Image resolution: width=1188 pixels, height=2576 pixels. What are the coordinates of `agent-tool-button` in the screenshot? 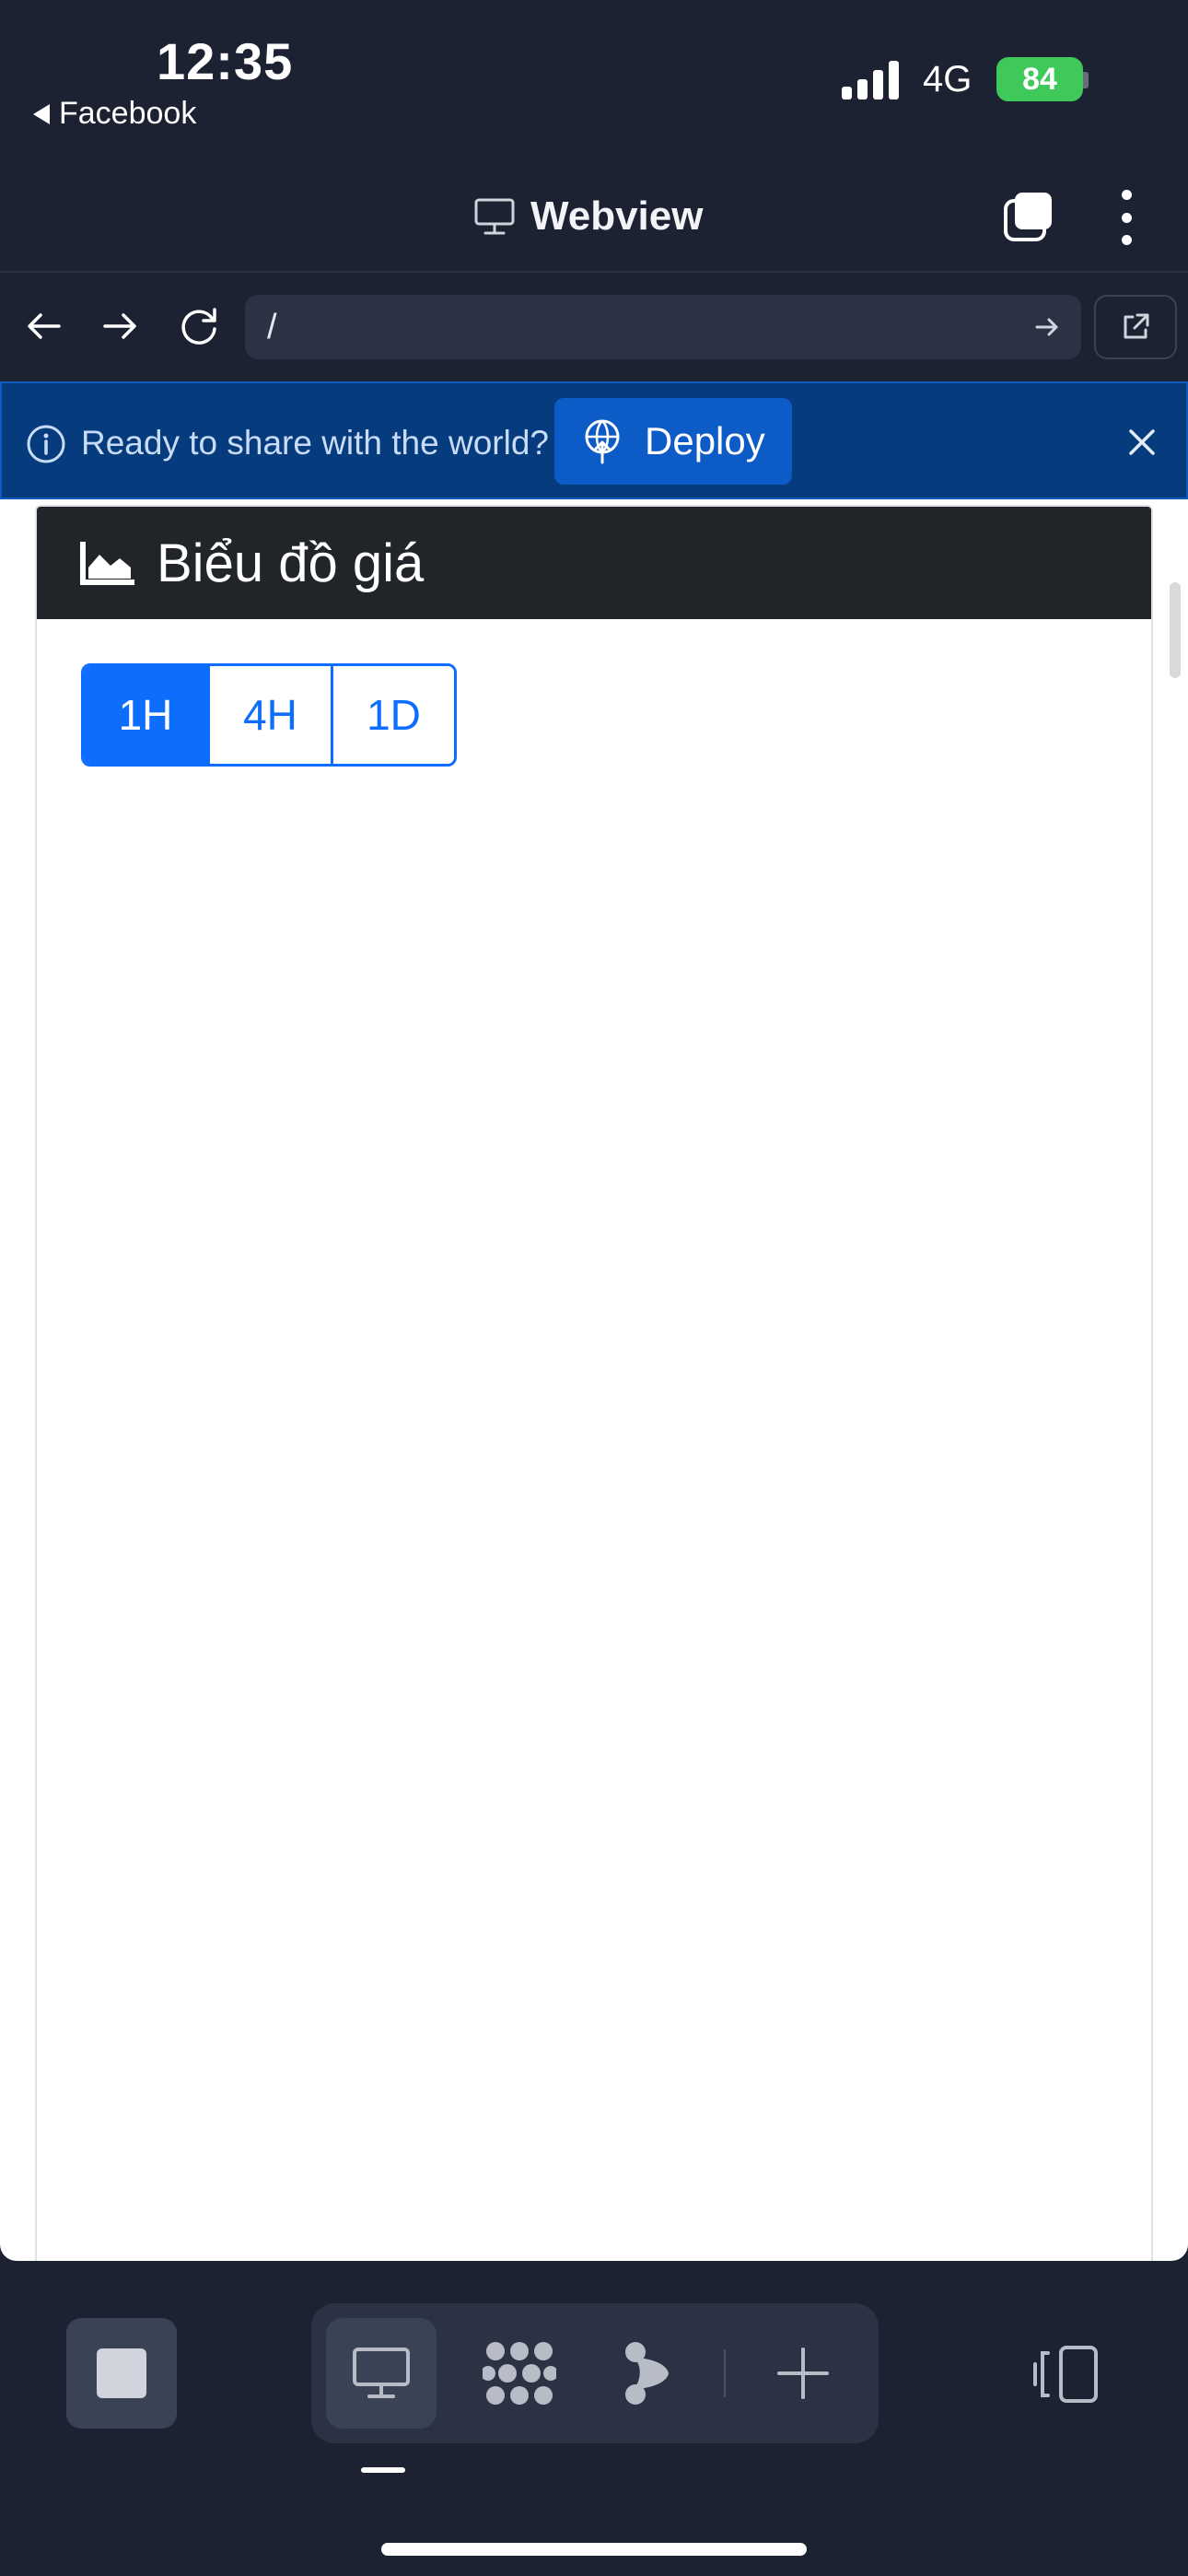 It's located at (648, 2373).